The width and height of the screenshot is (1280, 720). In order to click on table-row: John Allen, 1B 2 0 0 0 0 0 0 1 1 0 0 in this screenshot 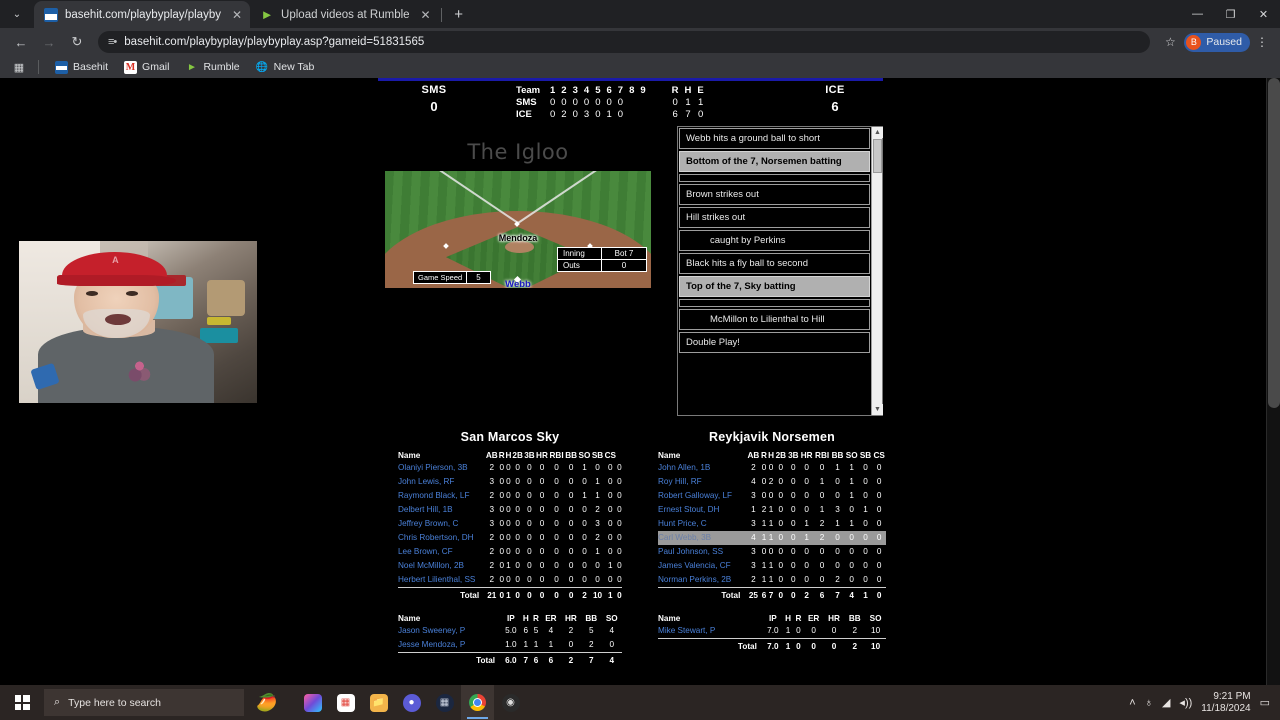, I will do `click(772, 468)`.